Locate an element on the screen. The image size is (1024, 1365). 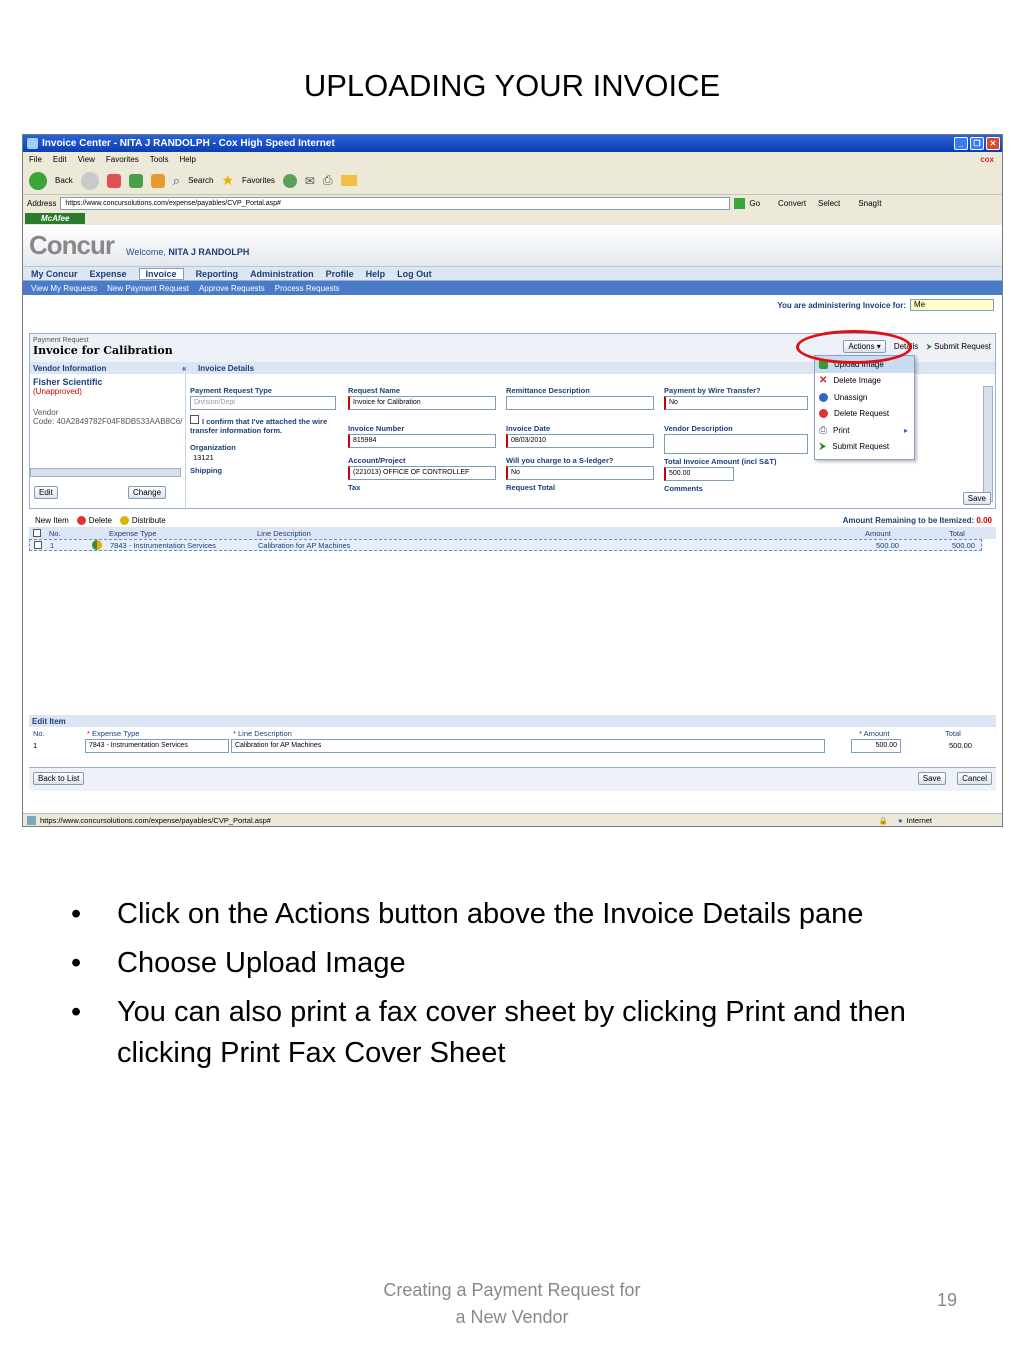
edit-col-no: No. is located at coordinates (39, 733).